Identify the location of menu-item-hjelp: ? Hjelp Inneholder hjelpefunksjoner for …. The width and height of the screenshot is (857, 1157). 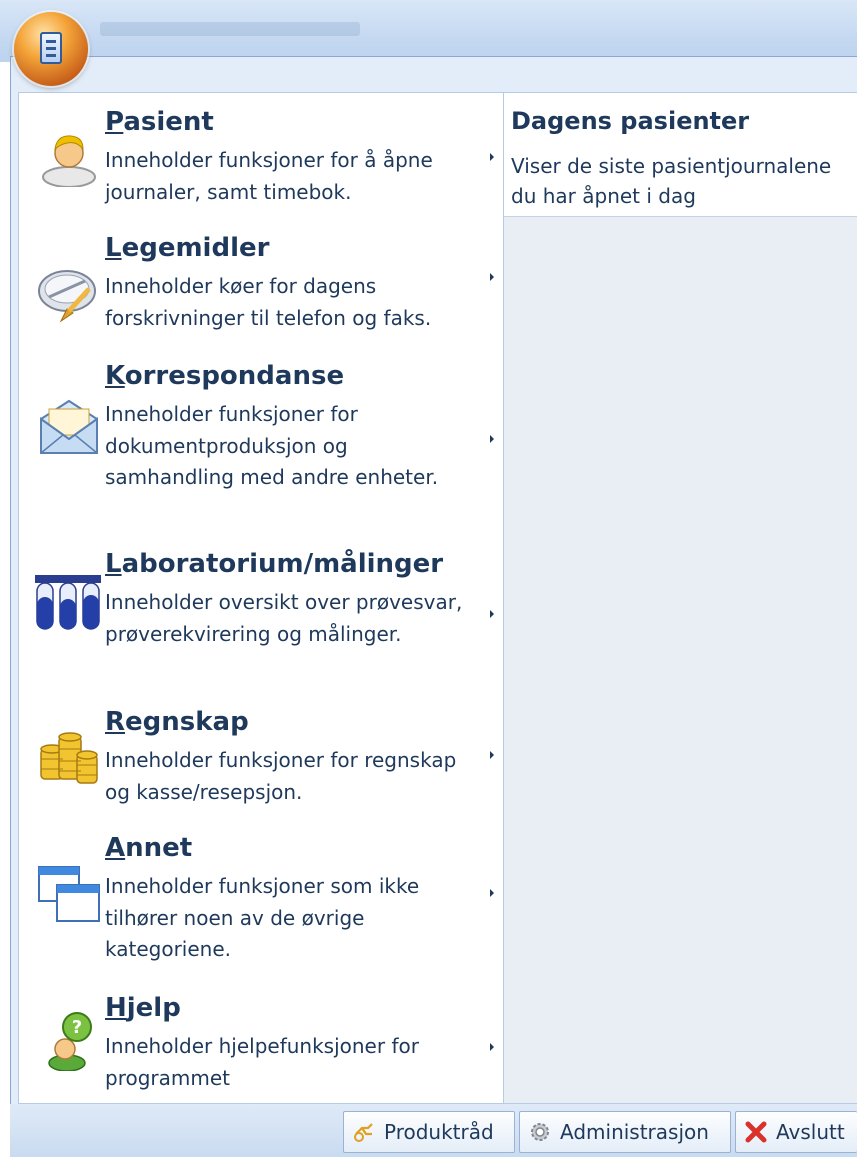
(262, 1048).